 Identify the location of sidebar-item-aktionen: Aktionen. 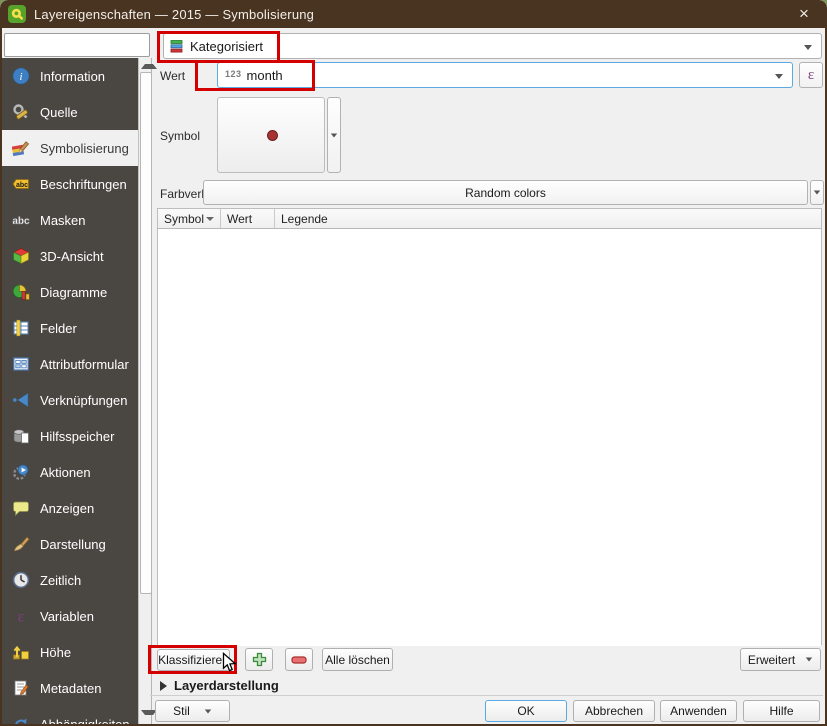
(70, 472).